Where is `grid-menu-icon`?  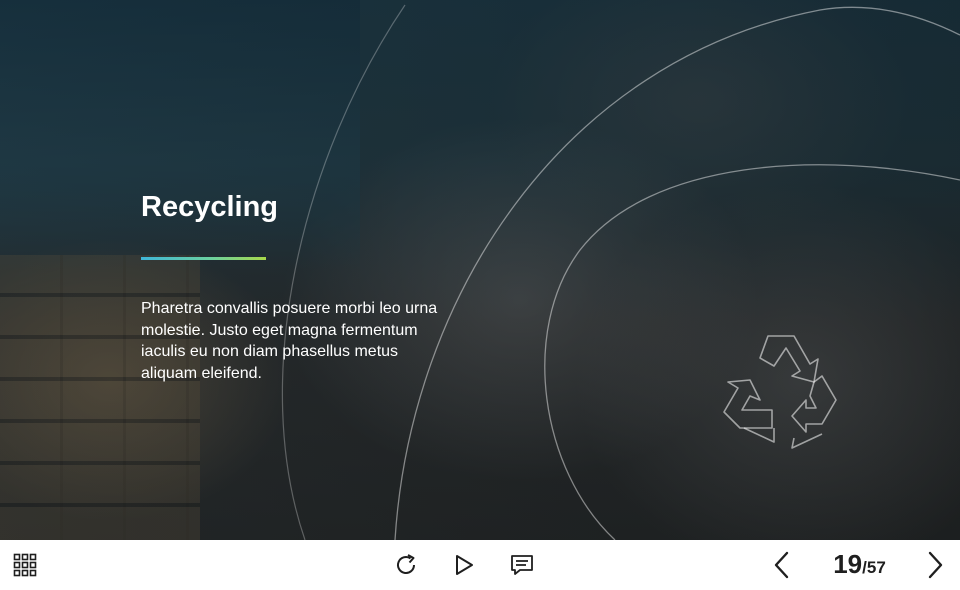 grid-menu-icon is located at coordinates (25, 565).